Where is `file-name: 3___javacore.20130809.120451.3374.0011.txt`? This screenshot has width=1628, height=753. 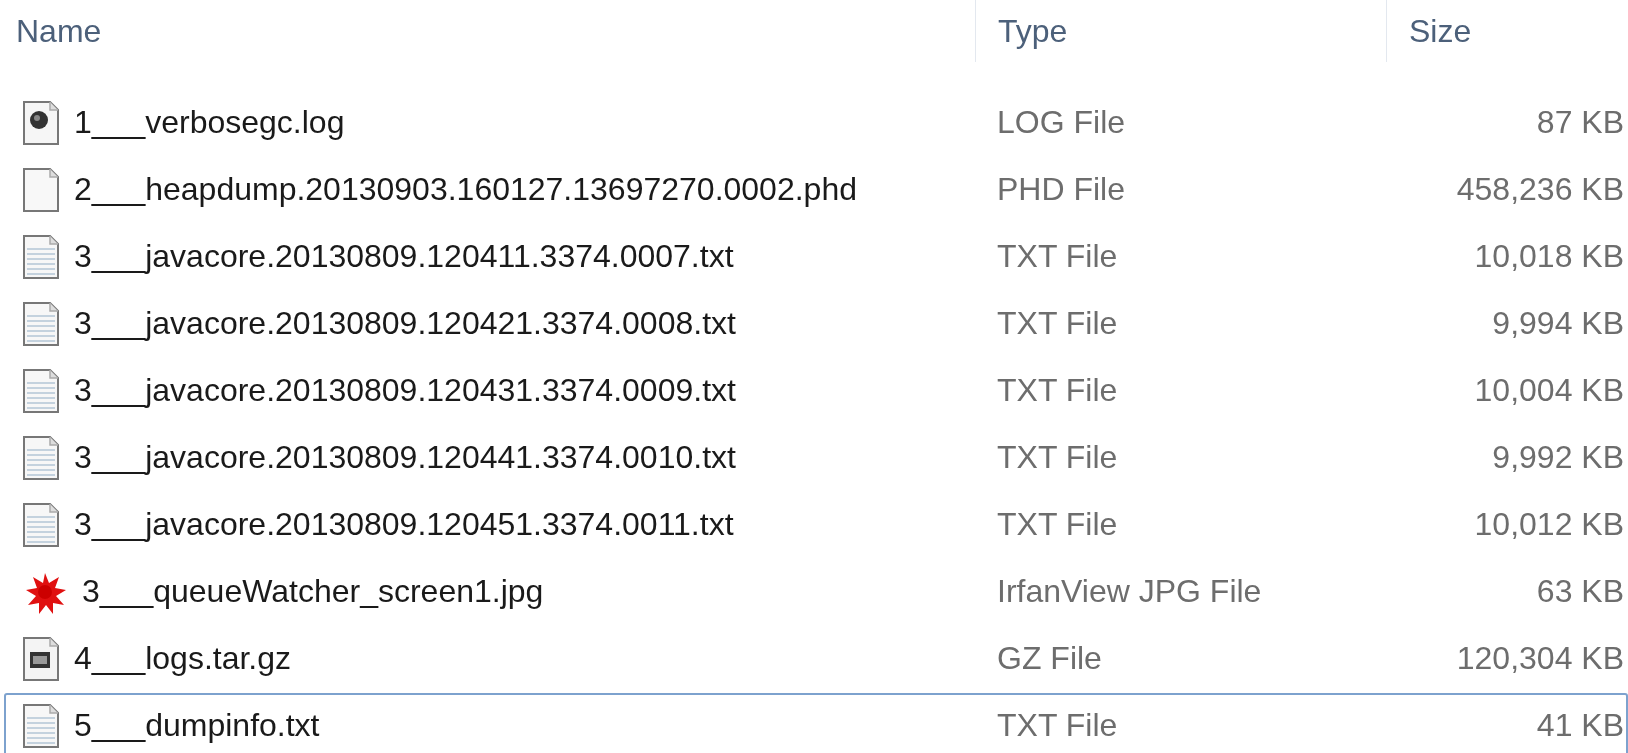
file-name: 3___javacore.20130809.120451.3374.0011.txt is located at coordinates (404, 524).